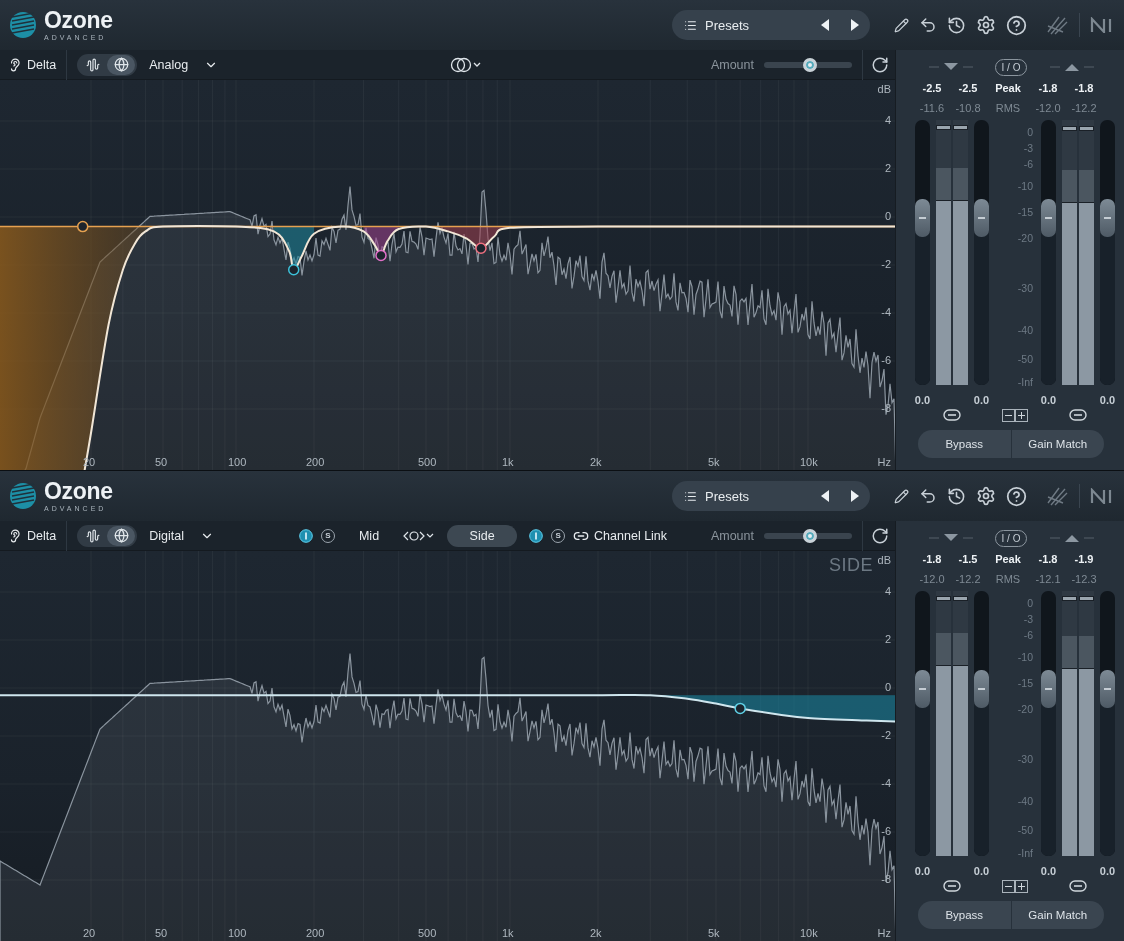 This screenshot has width=1124, height=941. Describe the element at coordinates (1008, 579) in the screenshot. I see `rms-label: RMS` at that location.